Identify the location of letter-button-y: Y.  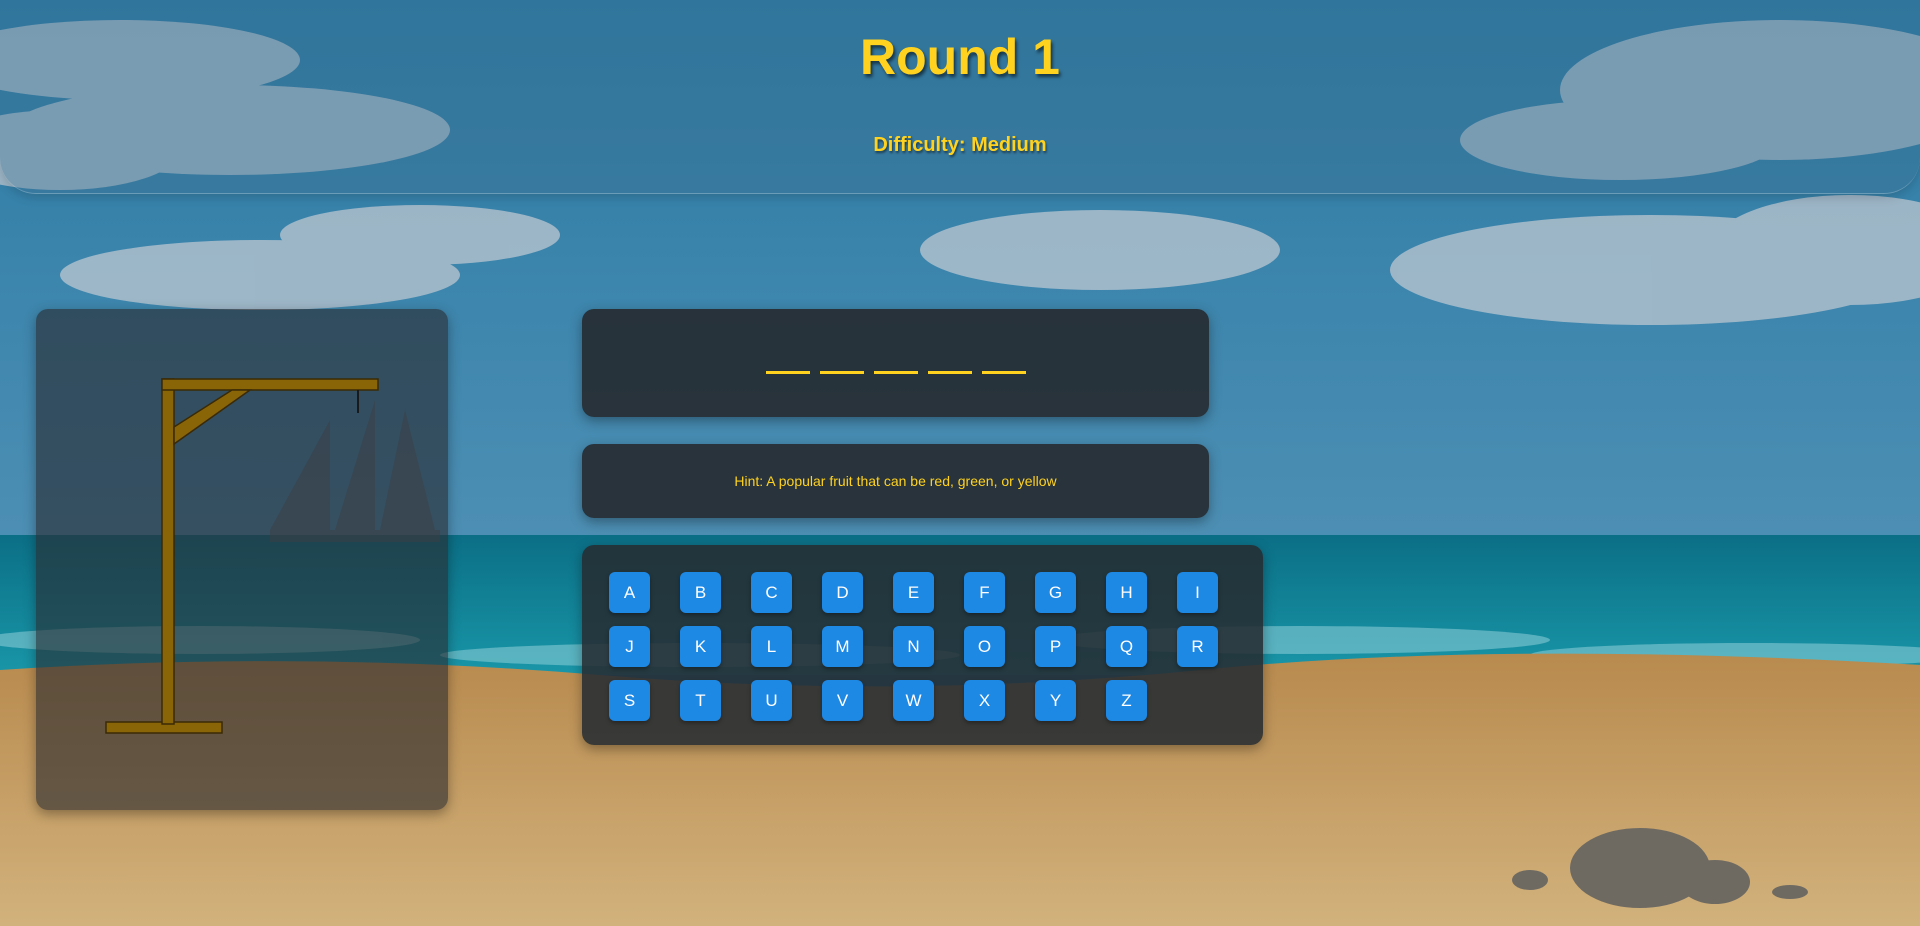
(1055, 700).